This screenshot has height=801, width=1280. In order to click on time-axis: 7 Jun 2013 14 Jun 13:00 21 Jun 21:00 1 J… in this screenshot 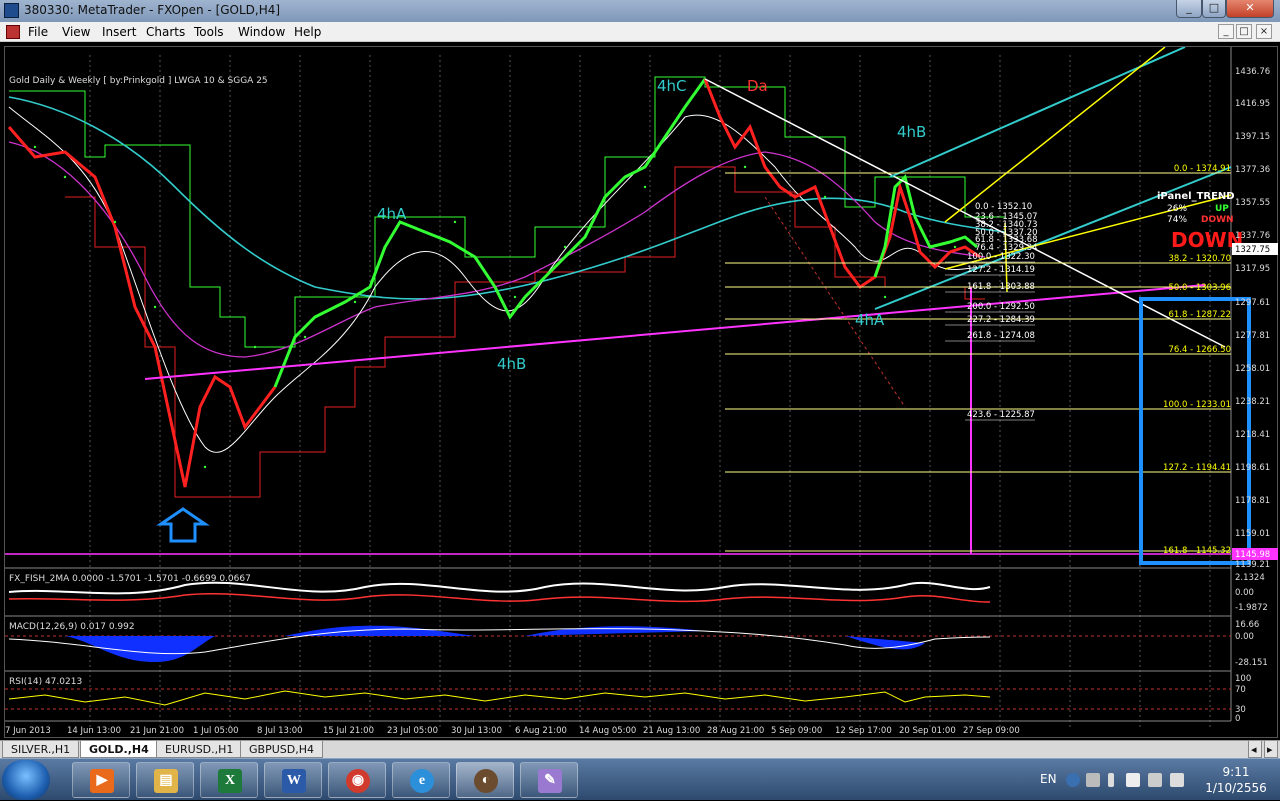, I will do `click(512, 731)`.